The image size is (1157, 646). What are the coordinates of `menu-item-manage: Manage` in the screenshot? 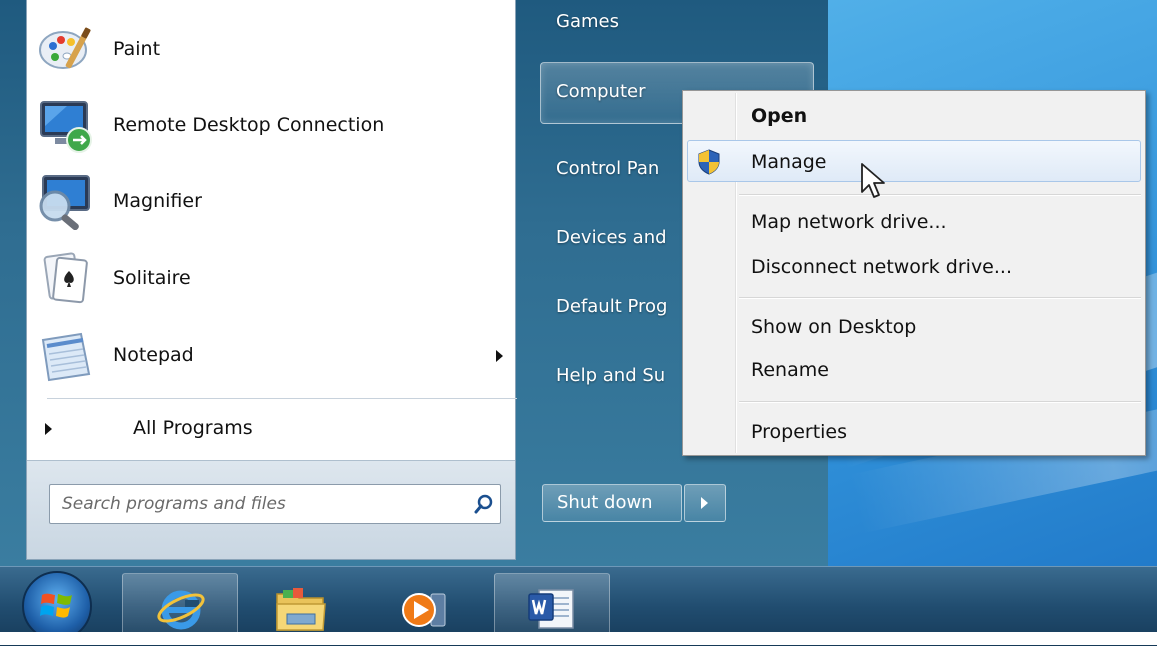 It's located at (788, 162).